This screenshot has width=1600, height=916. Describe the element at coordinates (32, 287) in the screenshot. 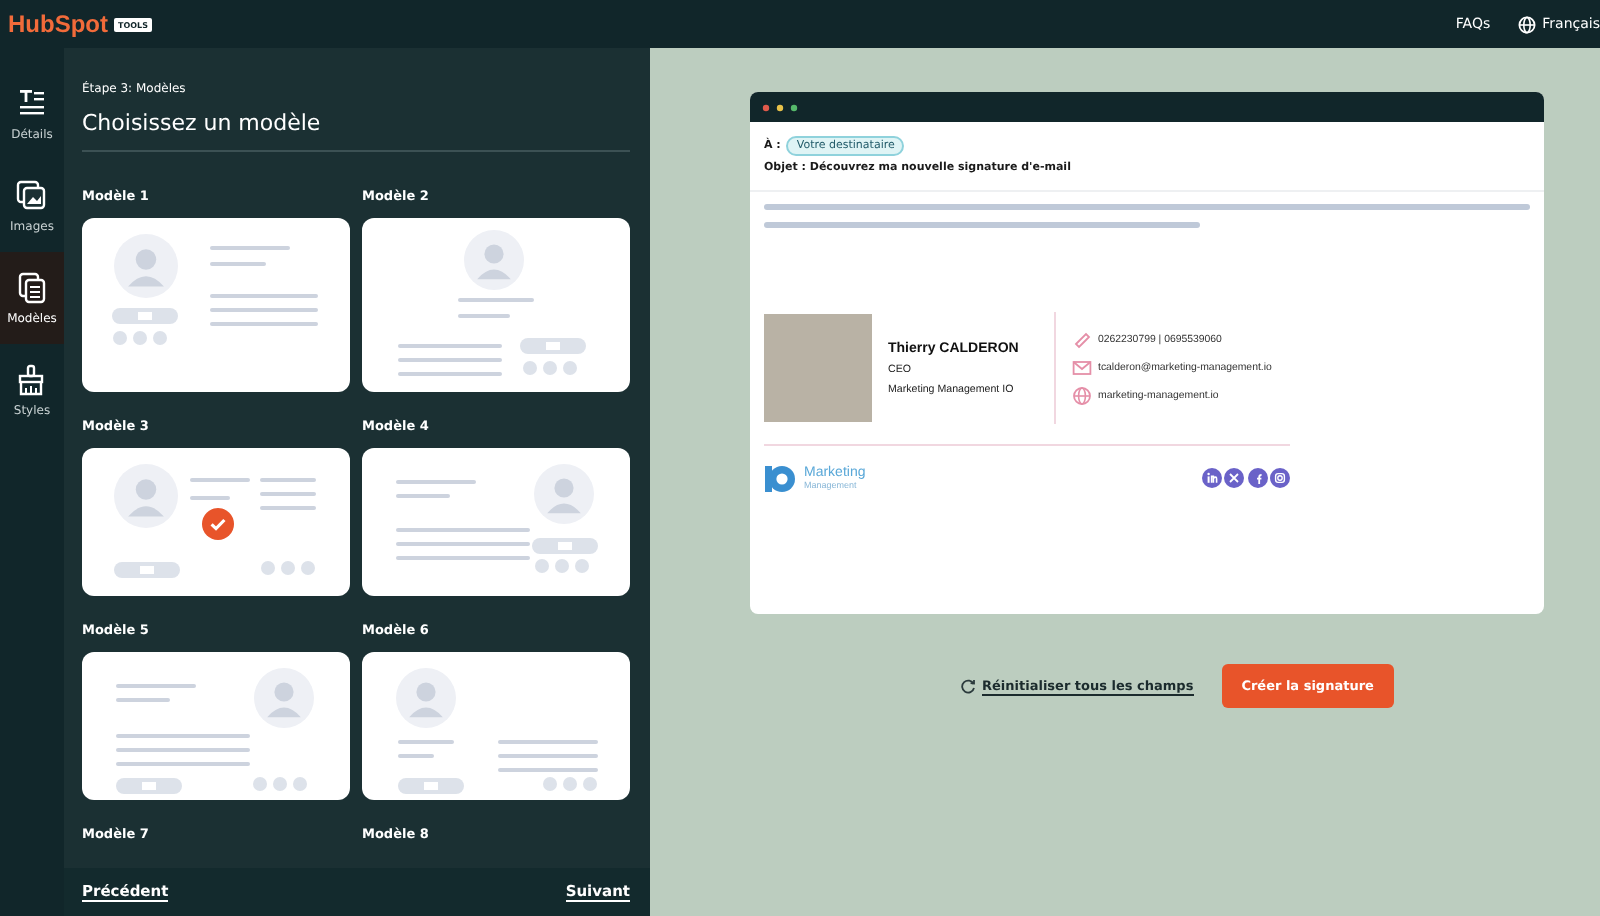

I see `documents-icon` at that location.